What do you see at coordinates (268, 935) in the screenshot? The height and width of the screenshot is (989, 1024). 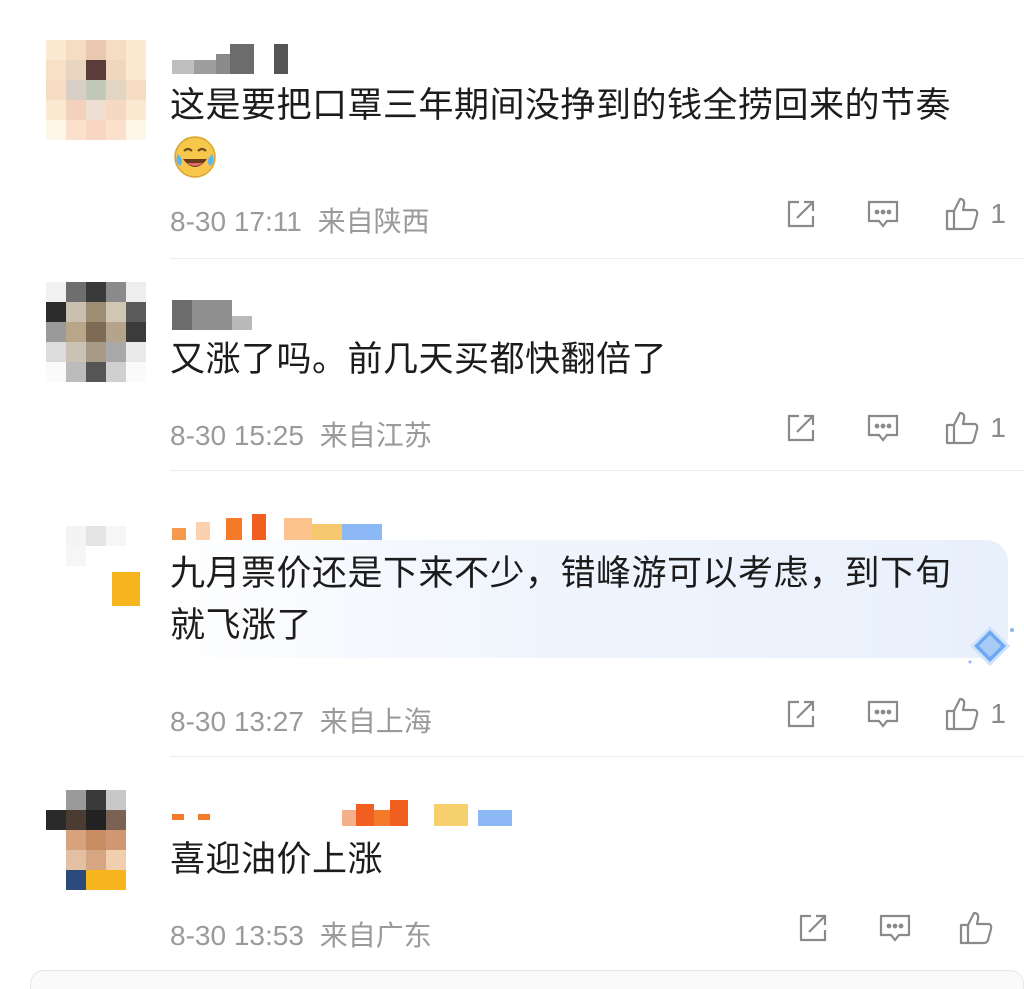 I see `comment-time: 13:53` at bounding box center [268, 935].